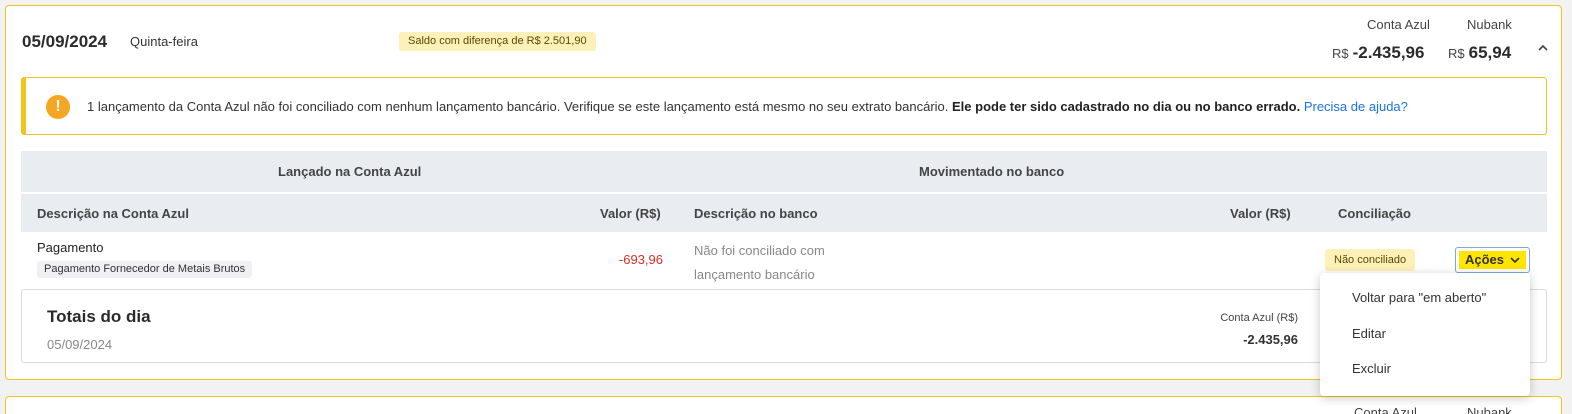  What do you see at coordinates (1374, 213) in the screenshot?
I see `col-reconciliation: Conciliação` at bounding box center [1374, 213].